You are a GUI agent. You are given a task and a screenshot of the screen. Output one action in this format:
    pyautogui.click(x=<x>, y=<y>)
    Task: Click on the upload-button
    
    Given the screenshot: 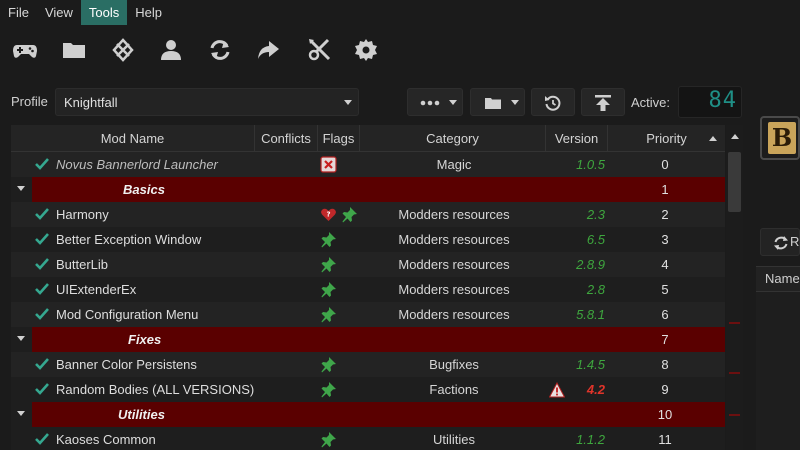 What is the action you would take?
    pyautogui.click(x=603, y=102)
    